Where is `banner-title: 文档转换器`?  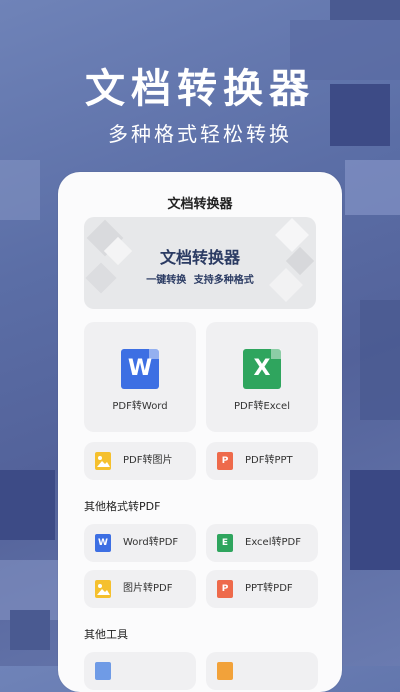
banner-title: 文档转换器 is located at coordinates (199, 257).